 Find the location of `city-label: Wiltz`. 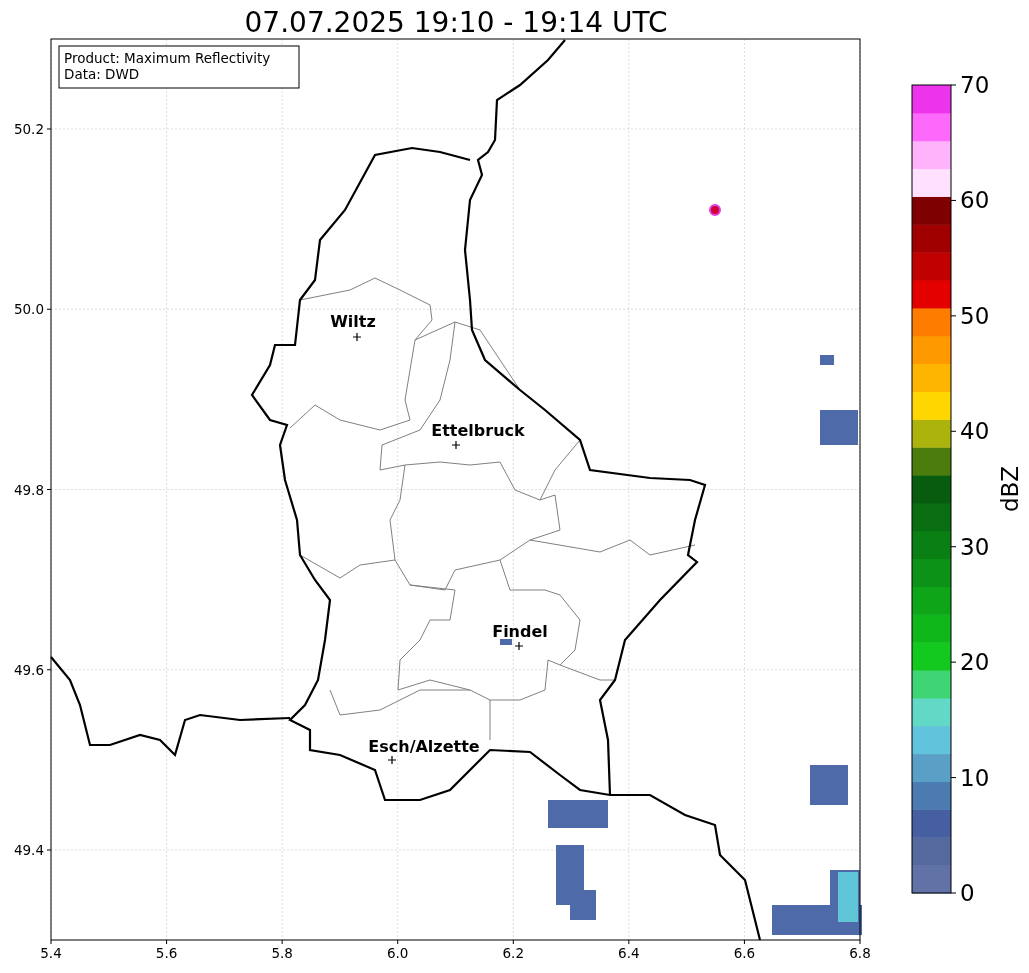

city-label: Wiltz is located at coordinates (353, 321).